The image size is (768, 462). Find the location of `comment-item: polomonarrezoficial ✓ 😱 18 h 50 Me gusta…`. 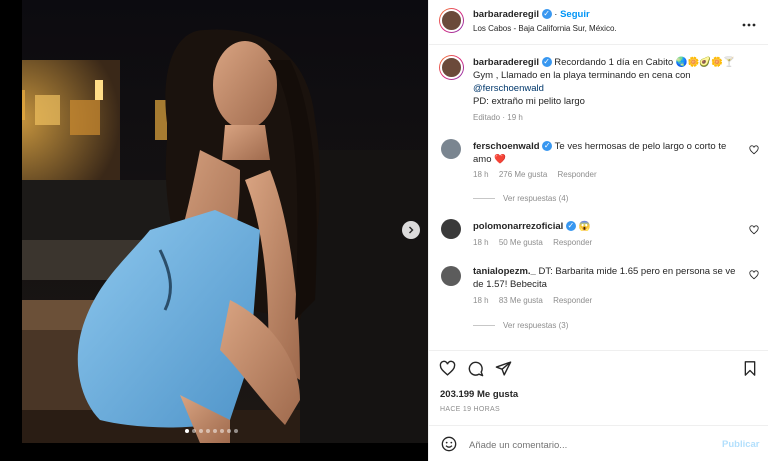

comment-item: polomonarrezoficial ✓ 😱 18 h 50 Me gusta… is located at coordinates (598, 235).